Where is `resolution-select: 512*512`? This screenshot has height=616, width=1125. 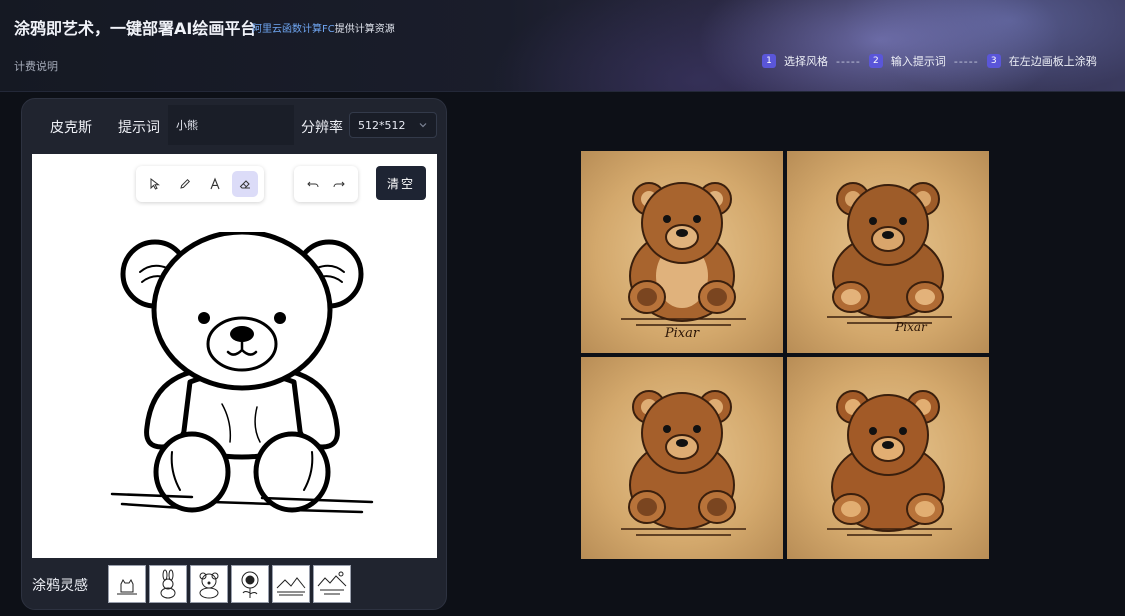 resolution-select: 512*512 is located at coordinates (393, 125).